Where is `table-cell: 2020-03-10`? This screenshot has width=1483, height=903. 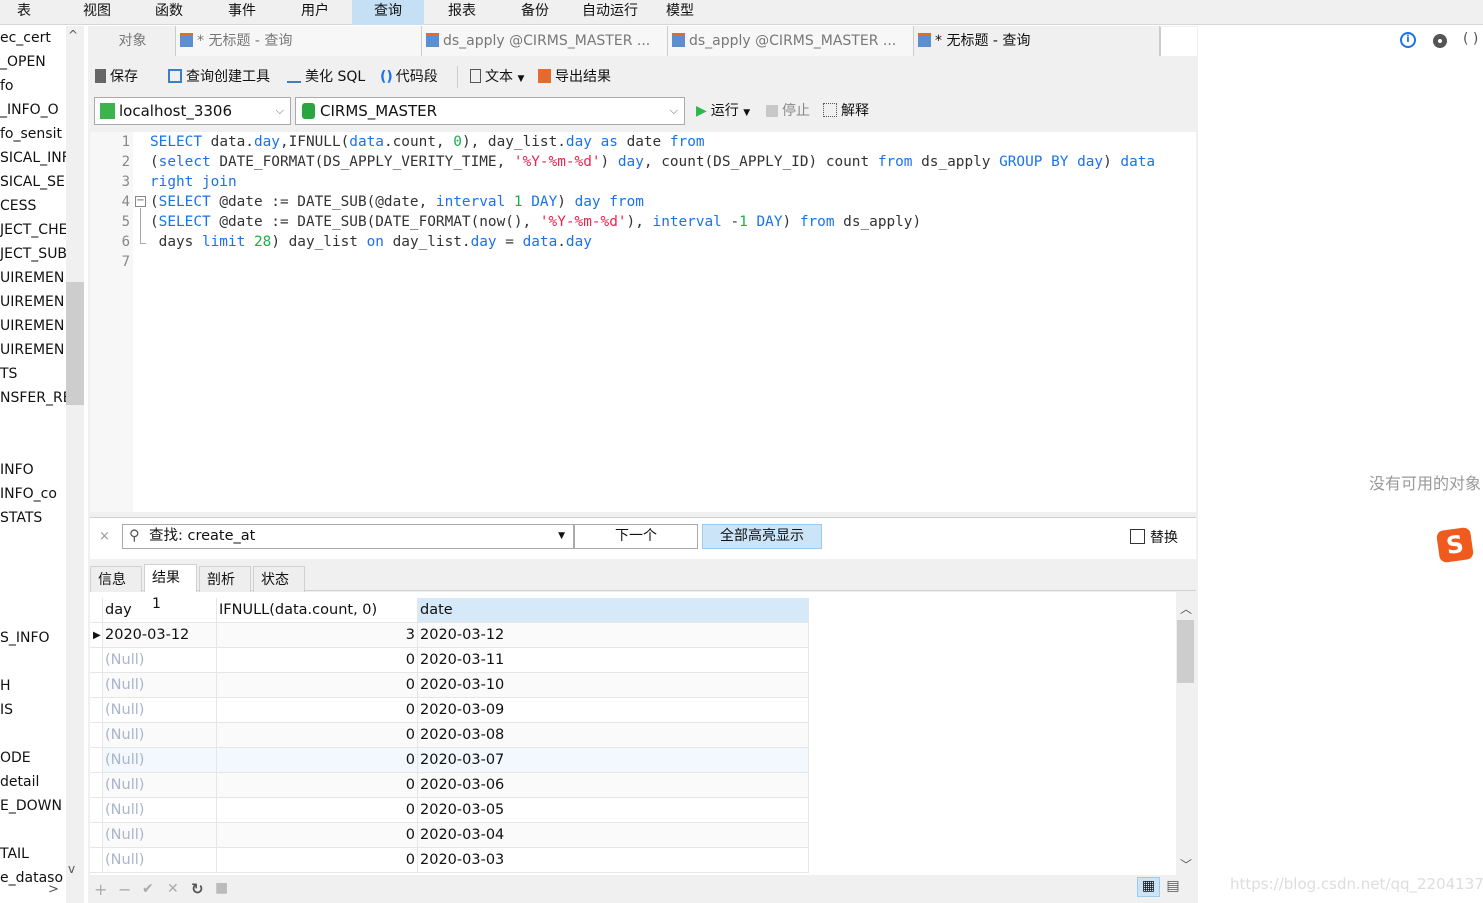
table-cell: 2020-03-10 is located at coordinates (613, 685).